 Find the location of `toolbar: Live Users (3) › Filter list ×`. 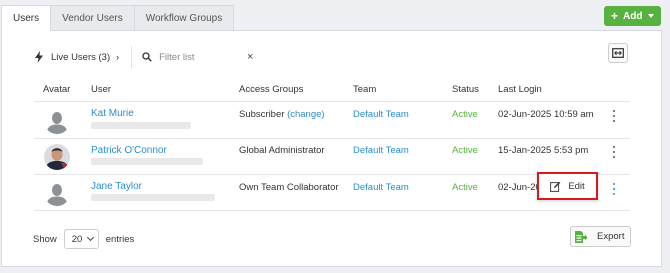

toolbar: Live Users (3) › Filter list × is located at coordinates (153, 57).